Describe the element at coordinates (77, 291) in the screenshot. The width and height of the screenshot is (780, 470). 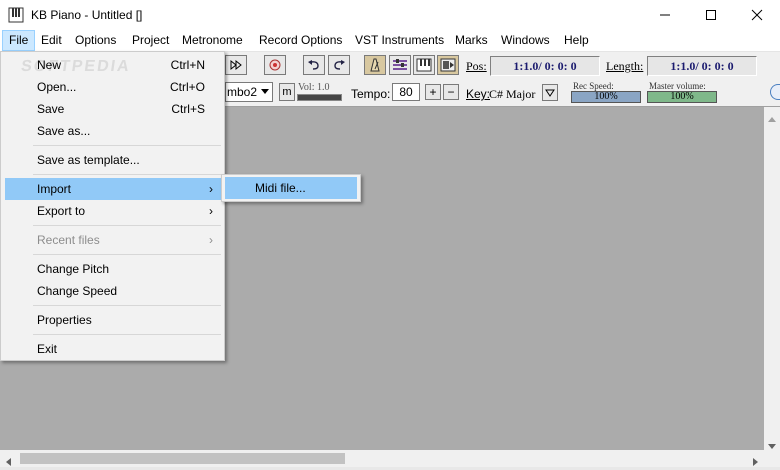
I see `menu-item-label: Change Speed` at that location.